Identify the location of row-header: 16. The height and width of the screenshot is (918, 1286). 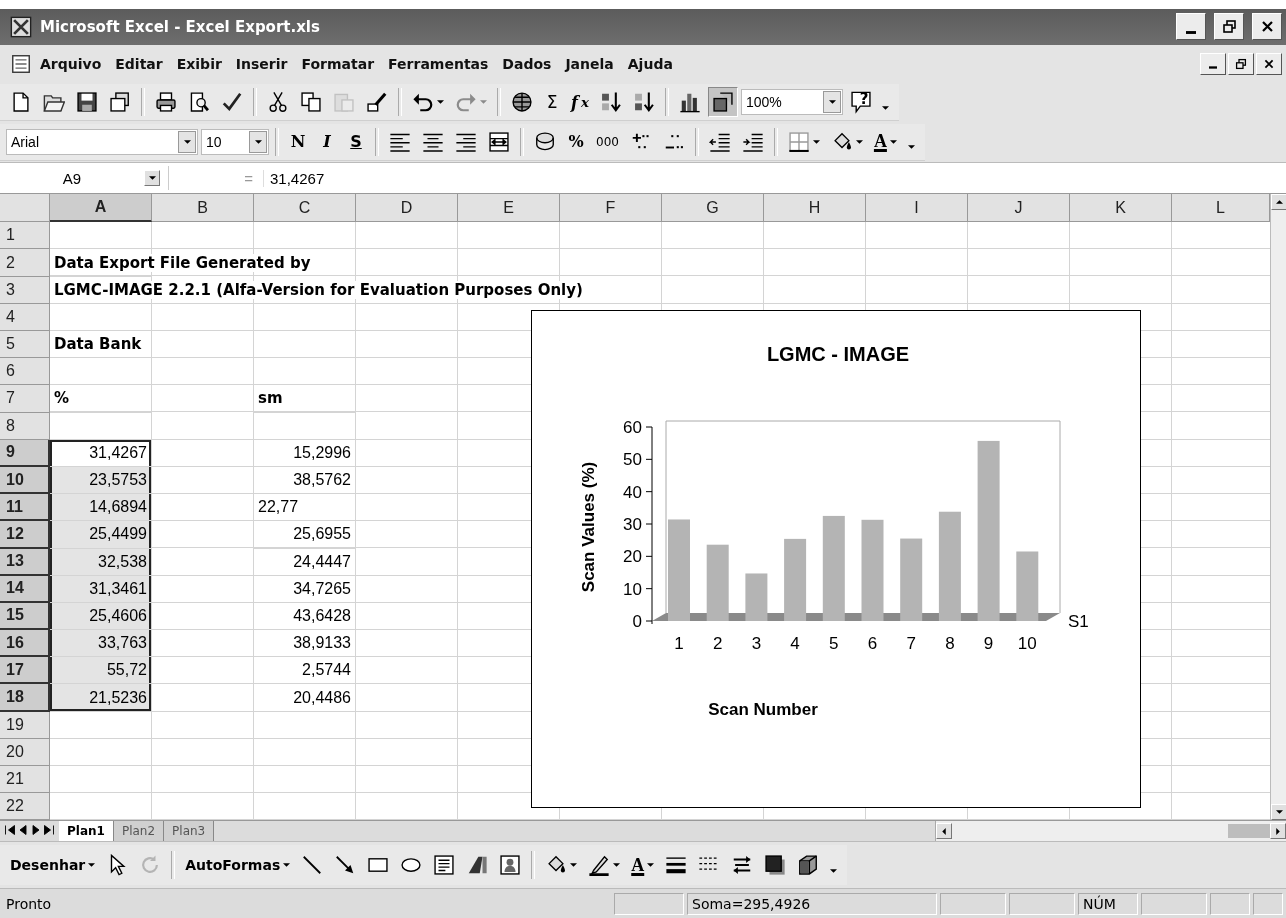
(25, 644).